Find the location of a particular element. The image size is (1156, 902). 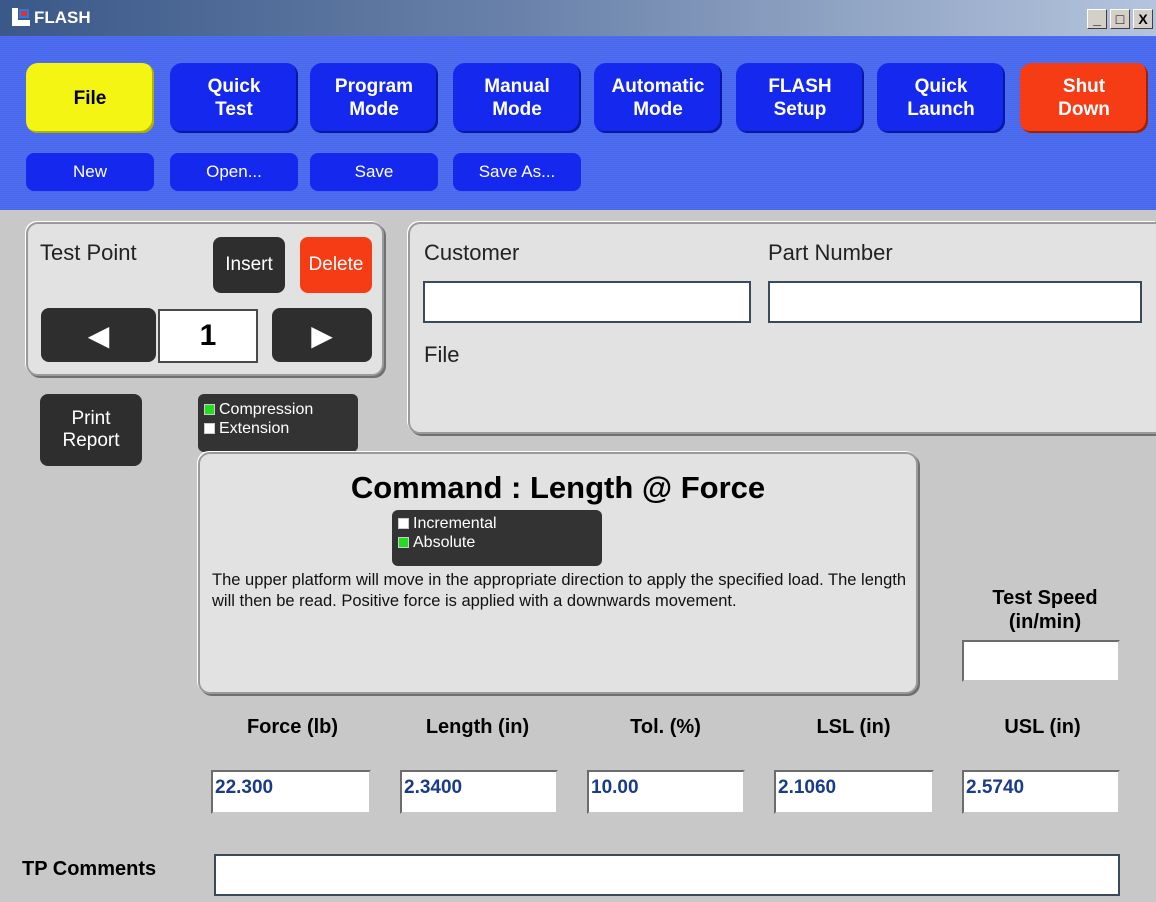

test-point-label: Test Point is located at coordinates (88, 252).